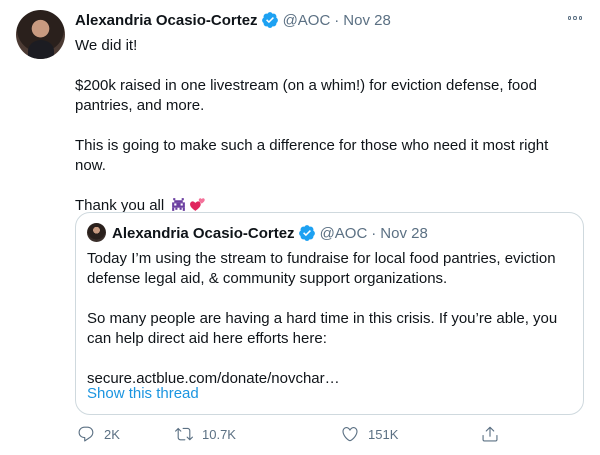  Describe the element at coordinates (166, 20) in the screenshot. I see `author-name: Alexandria Ocasio-Cortez` at that location.